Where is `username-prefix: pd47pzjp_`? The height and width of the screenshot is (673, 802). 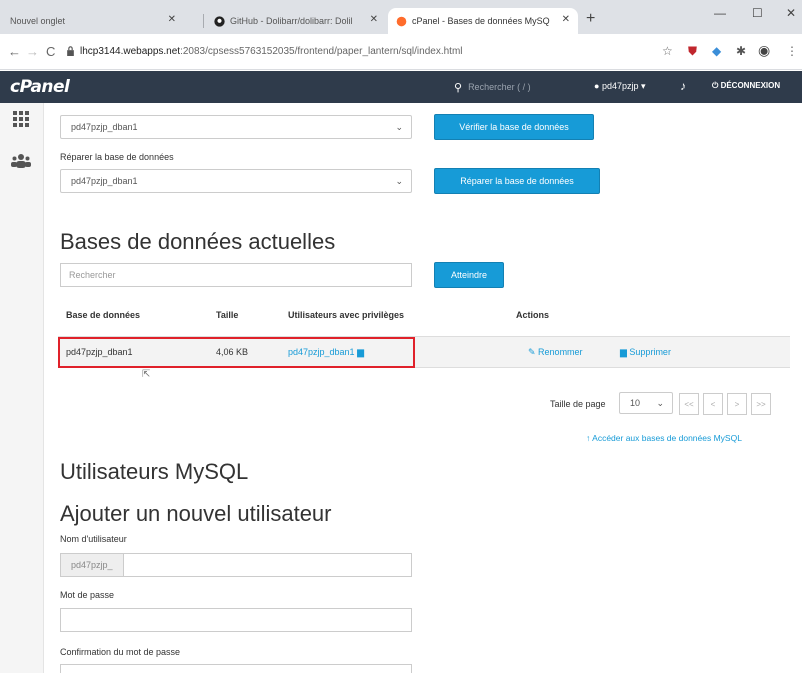
username-prefix: pd47pzjp_ is located at coordinates (92, 565).